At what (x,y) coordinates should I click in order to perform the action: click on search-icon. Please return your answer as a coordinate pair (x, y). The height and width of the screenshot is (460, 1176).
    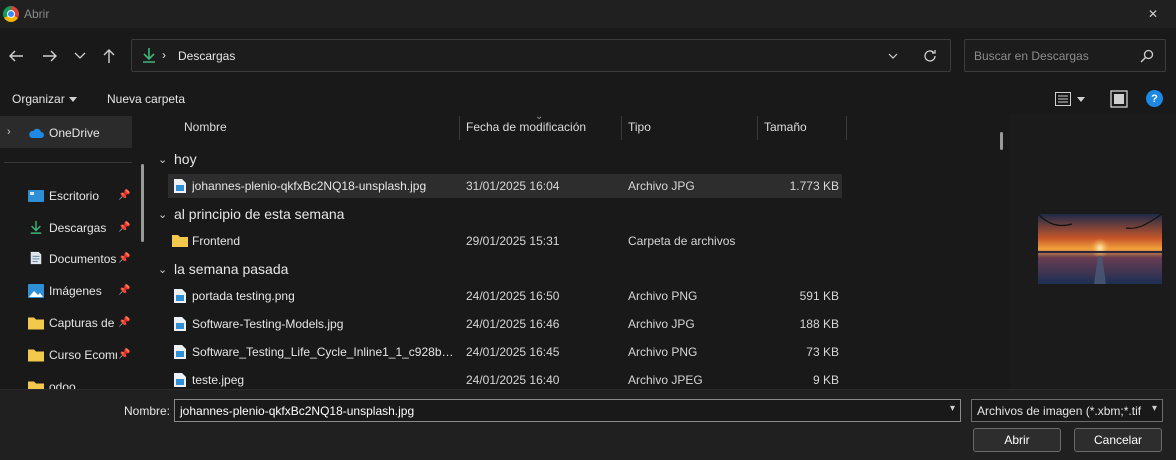
    Looking at the image, I should click on (1147, 56).